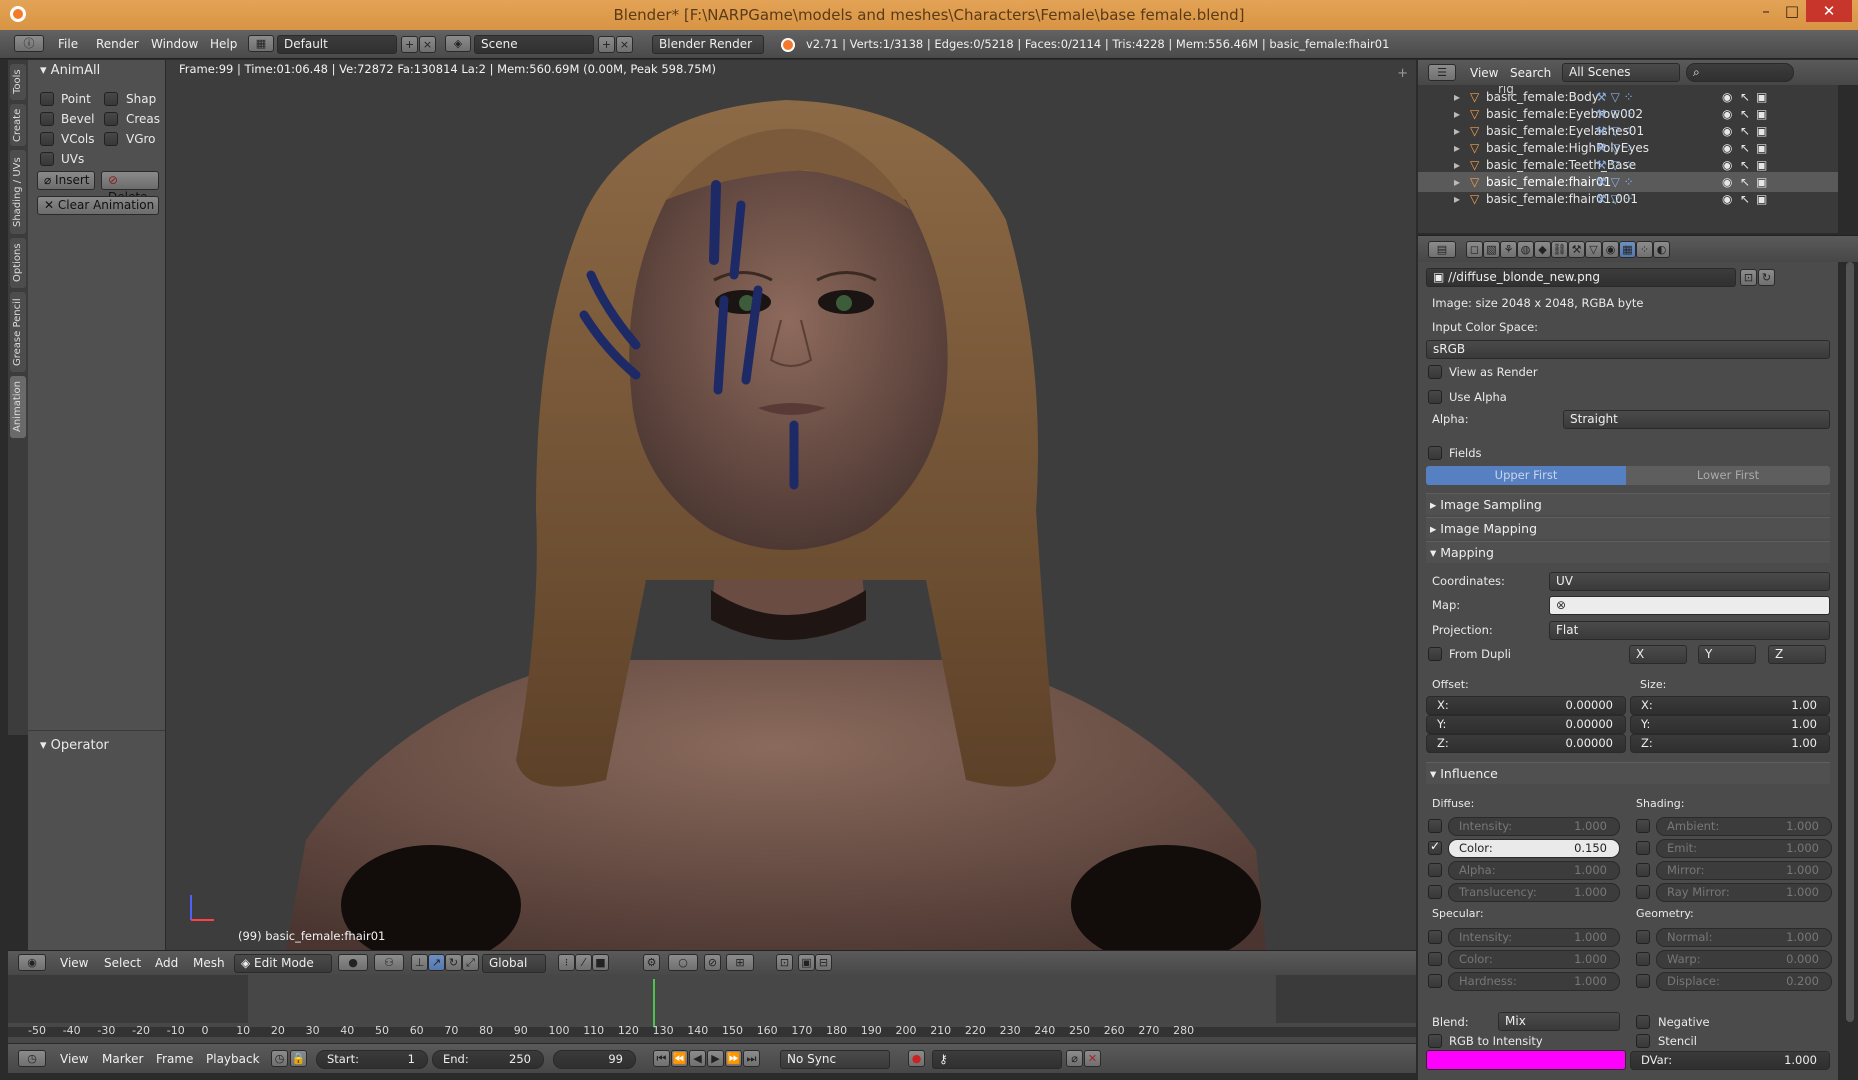 Image resolution: width=1858 pixels, height=1080 pixels. What do you see at coordinates (1435, 870) in the screenshot?
I see `diffuse-2-checkbox` at bounding box center [1435, 870].